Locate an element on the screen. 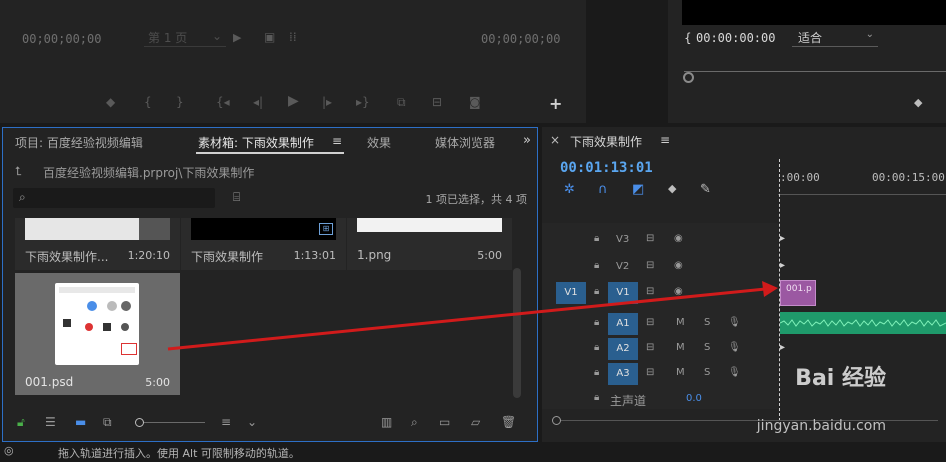  watermark-logo: Bai 经验 is located at coordinates (840, 378).